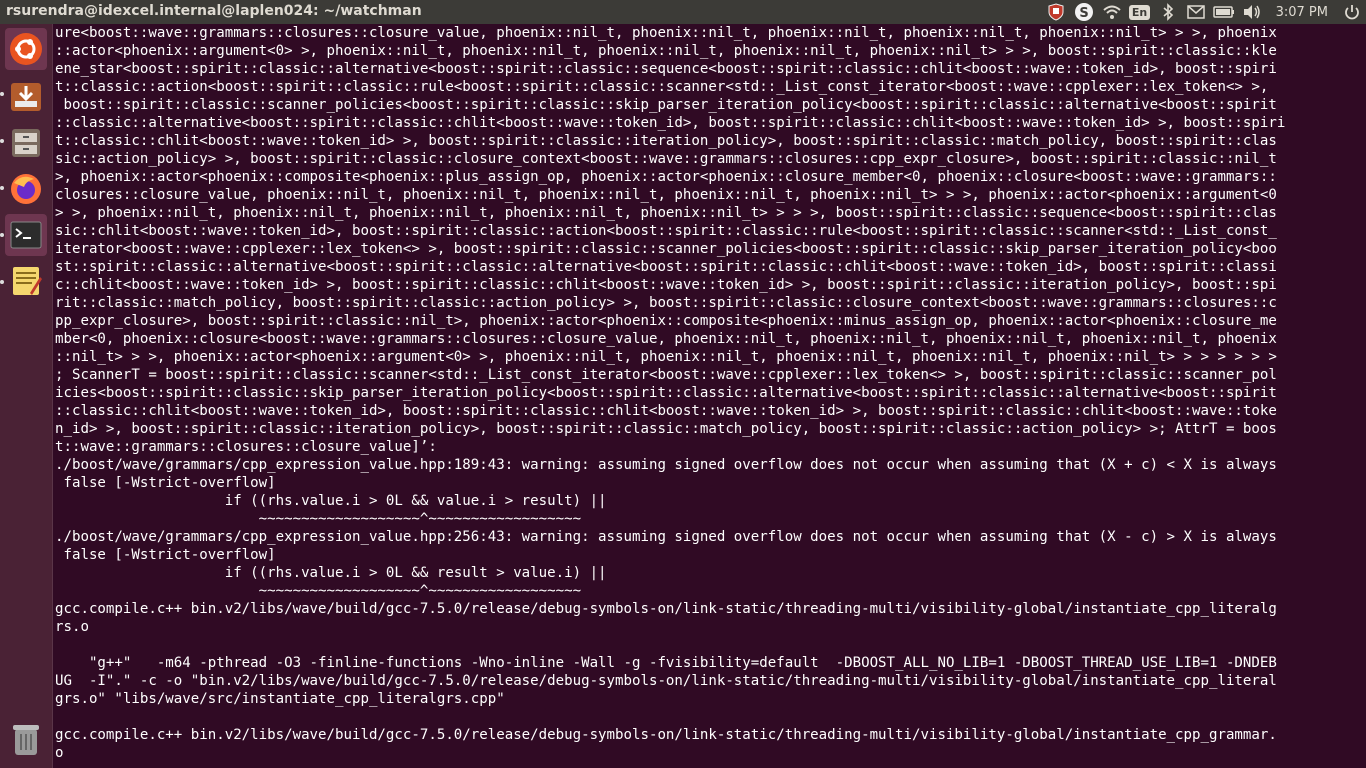 The height and width of the screenshot is (768, 1366). I want to click on mail-icon, so click(1196, 12).